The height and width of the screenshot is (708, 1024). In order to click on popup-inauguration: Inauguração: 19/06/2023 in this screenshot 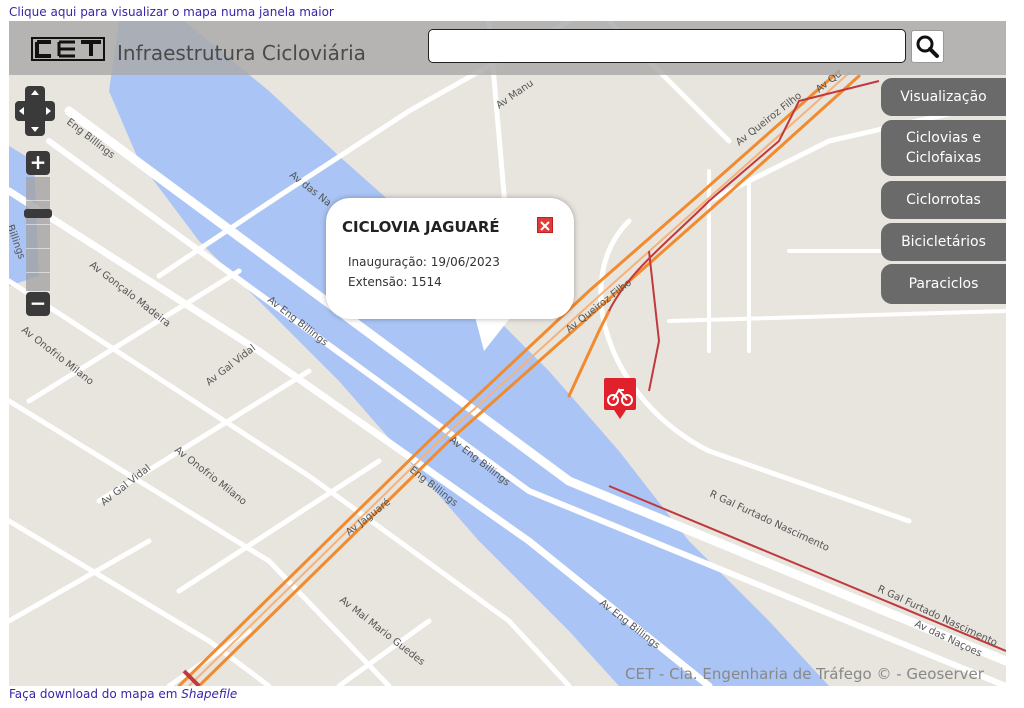, I will do `click(424, 262)`.